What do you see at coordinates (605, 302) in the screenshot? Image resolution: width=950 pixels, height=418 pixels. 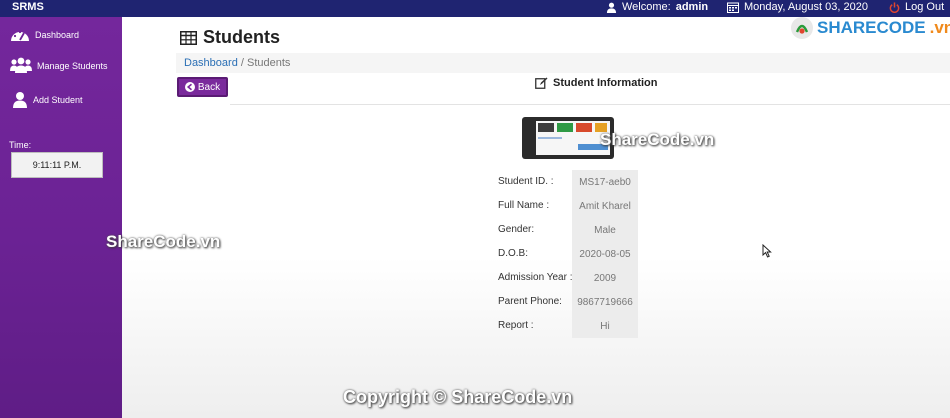 I see `info-value: 9867719666` at bounding box center [605, 302].